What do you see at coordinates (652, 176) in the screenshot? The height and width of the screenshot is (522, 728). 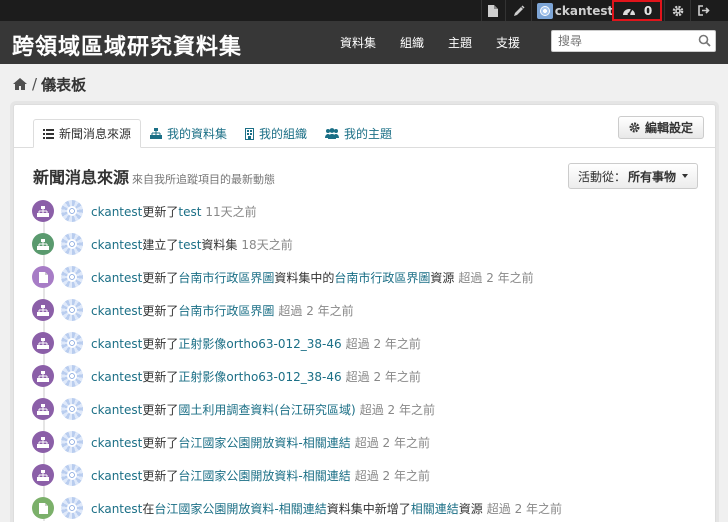 I see `filter-value: 所有事物` at bounding box center [652, 176].